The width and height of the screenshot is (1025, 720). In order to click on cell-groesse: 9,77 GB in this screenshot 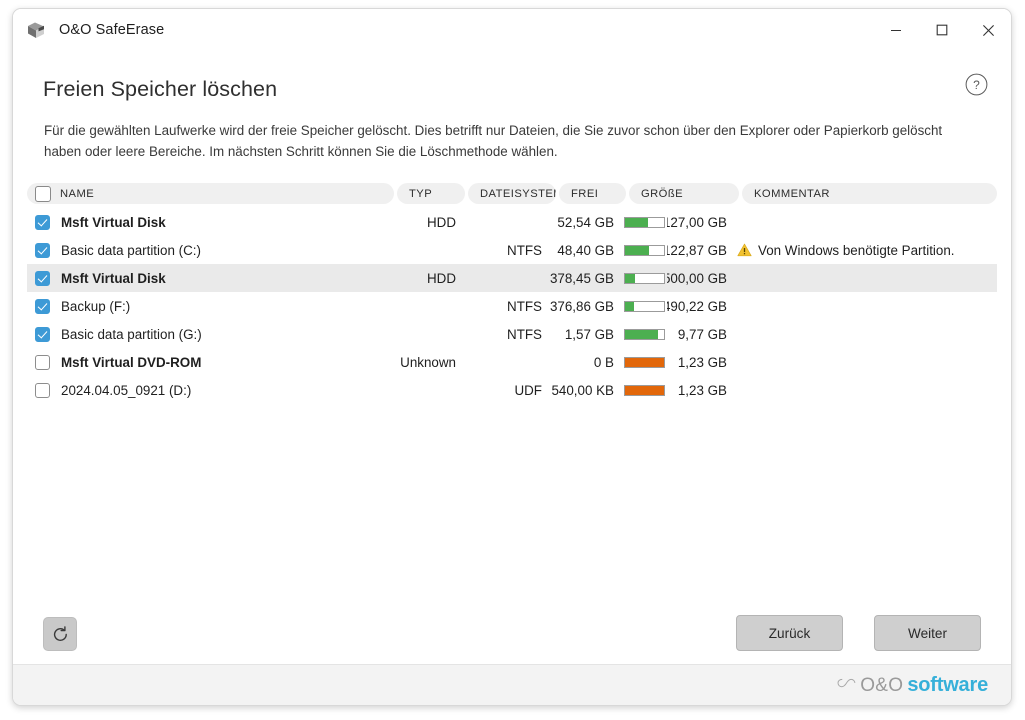, I will do `click(702, 334)`.